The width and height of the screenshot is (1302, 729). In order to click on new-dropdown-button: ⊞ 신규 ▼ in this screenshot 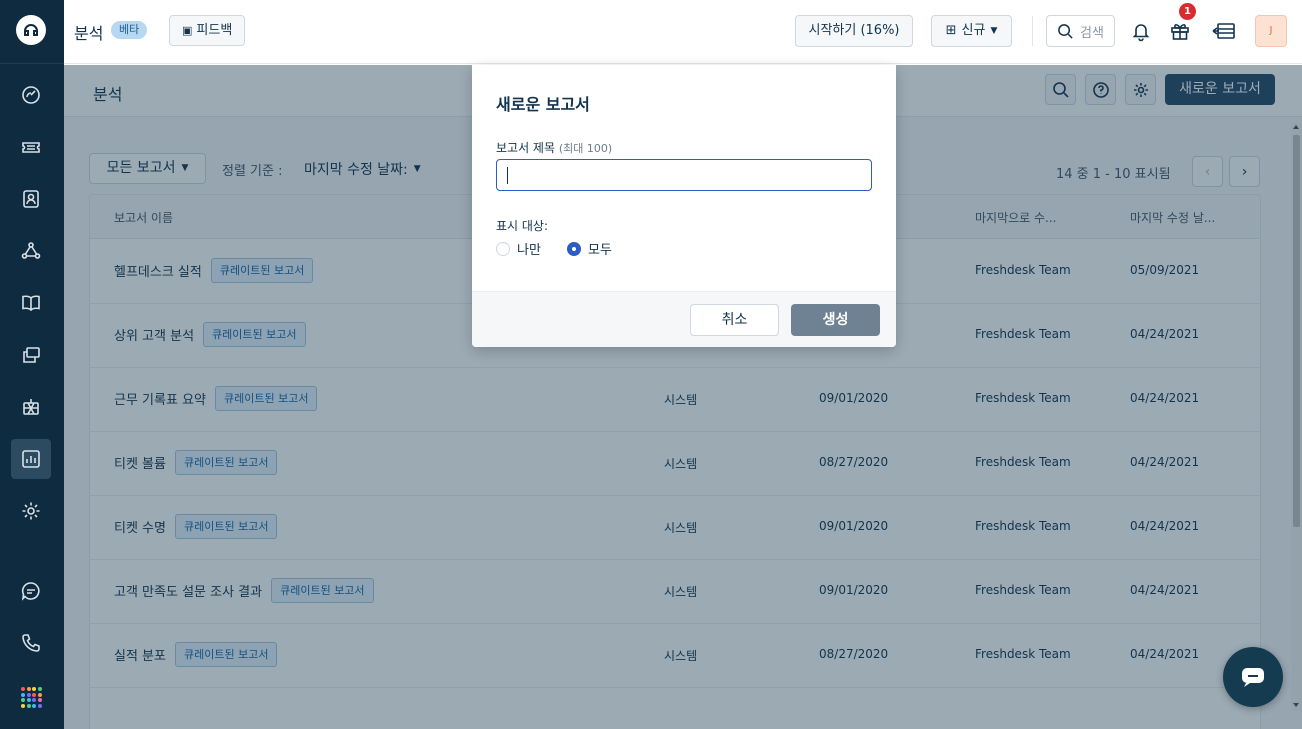, I will do `click(971, 31)`.